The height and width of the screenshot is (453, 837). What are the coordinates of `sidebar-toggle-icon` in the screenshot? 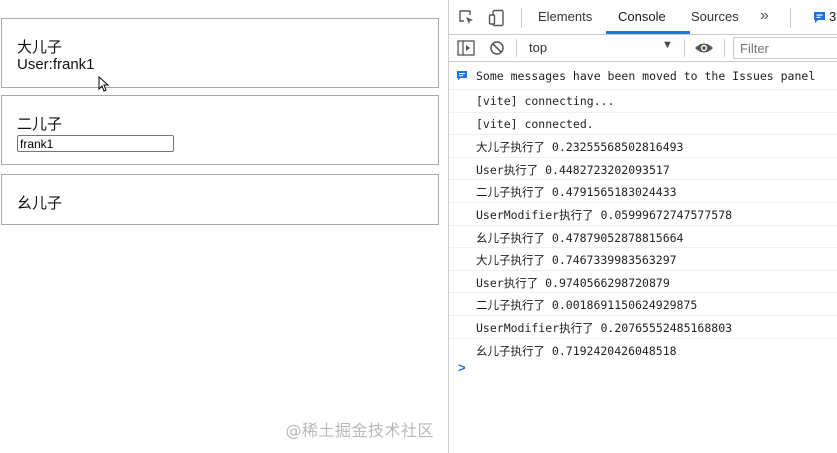 It's located at (466, 48).